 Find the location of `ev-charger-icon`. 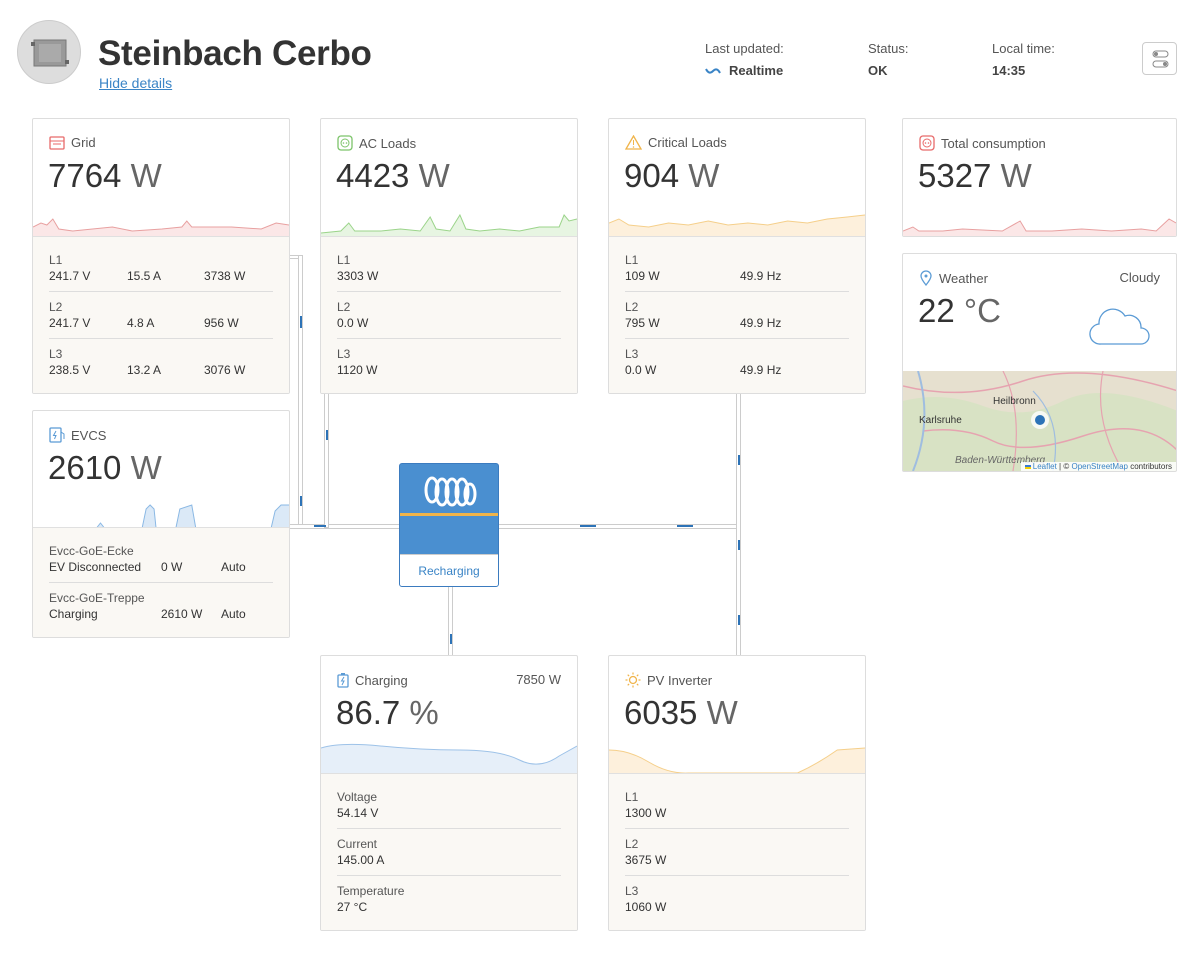

ev-charger-icon is located at coordinates (57, 435).